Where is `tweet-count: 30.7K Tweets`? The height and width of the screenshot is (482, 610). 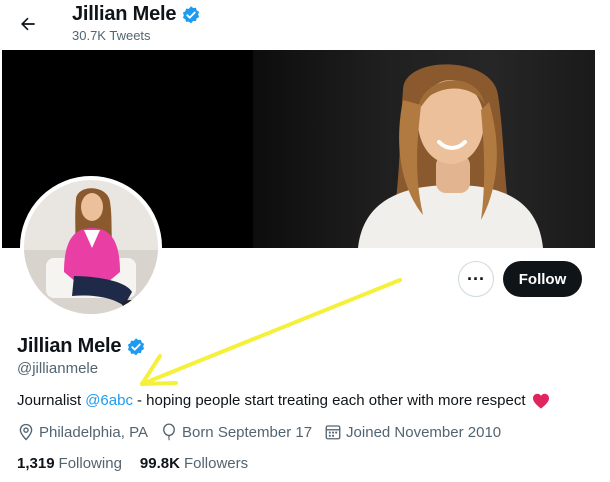 tweet-count: 30.7K Tweets is located at coordinates (111, 35).